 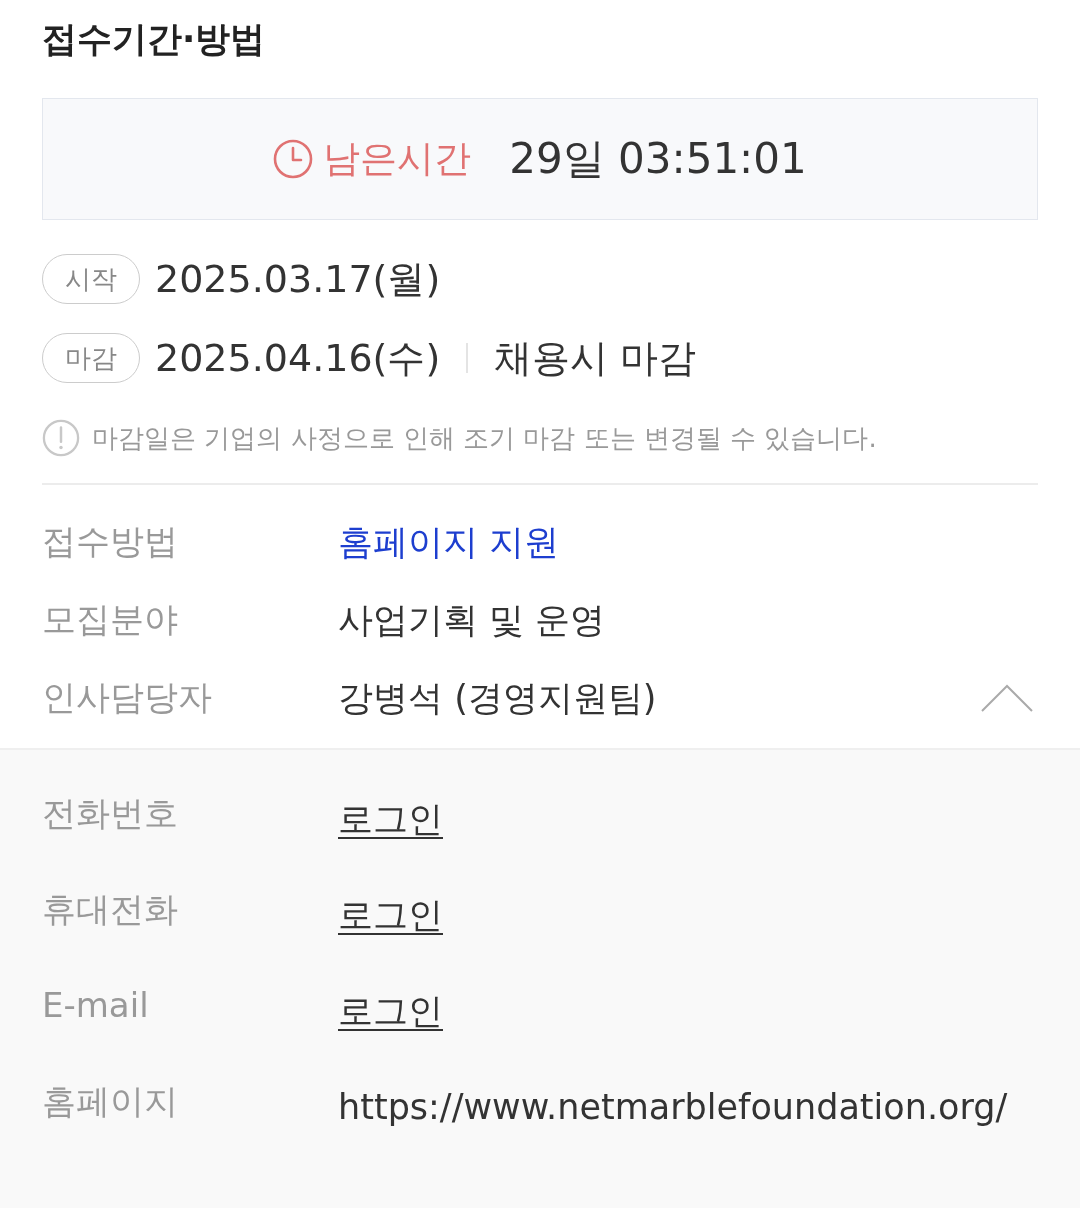 I want to click on info-value: 사업기획 및 운영, so click(x=472, y=620).